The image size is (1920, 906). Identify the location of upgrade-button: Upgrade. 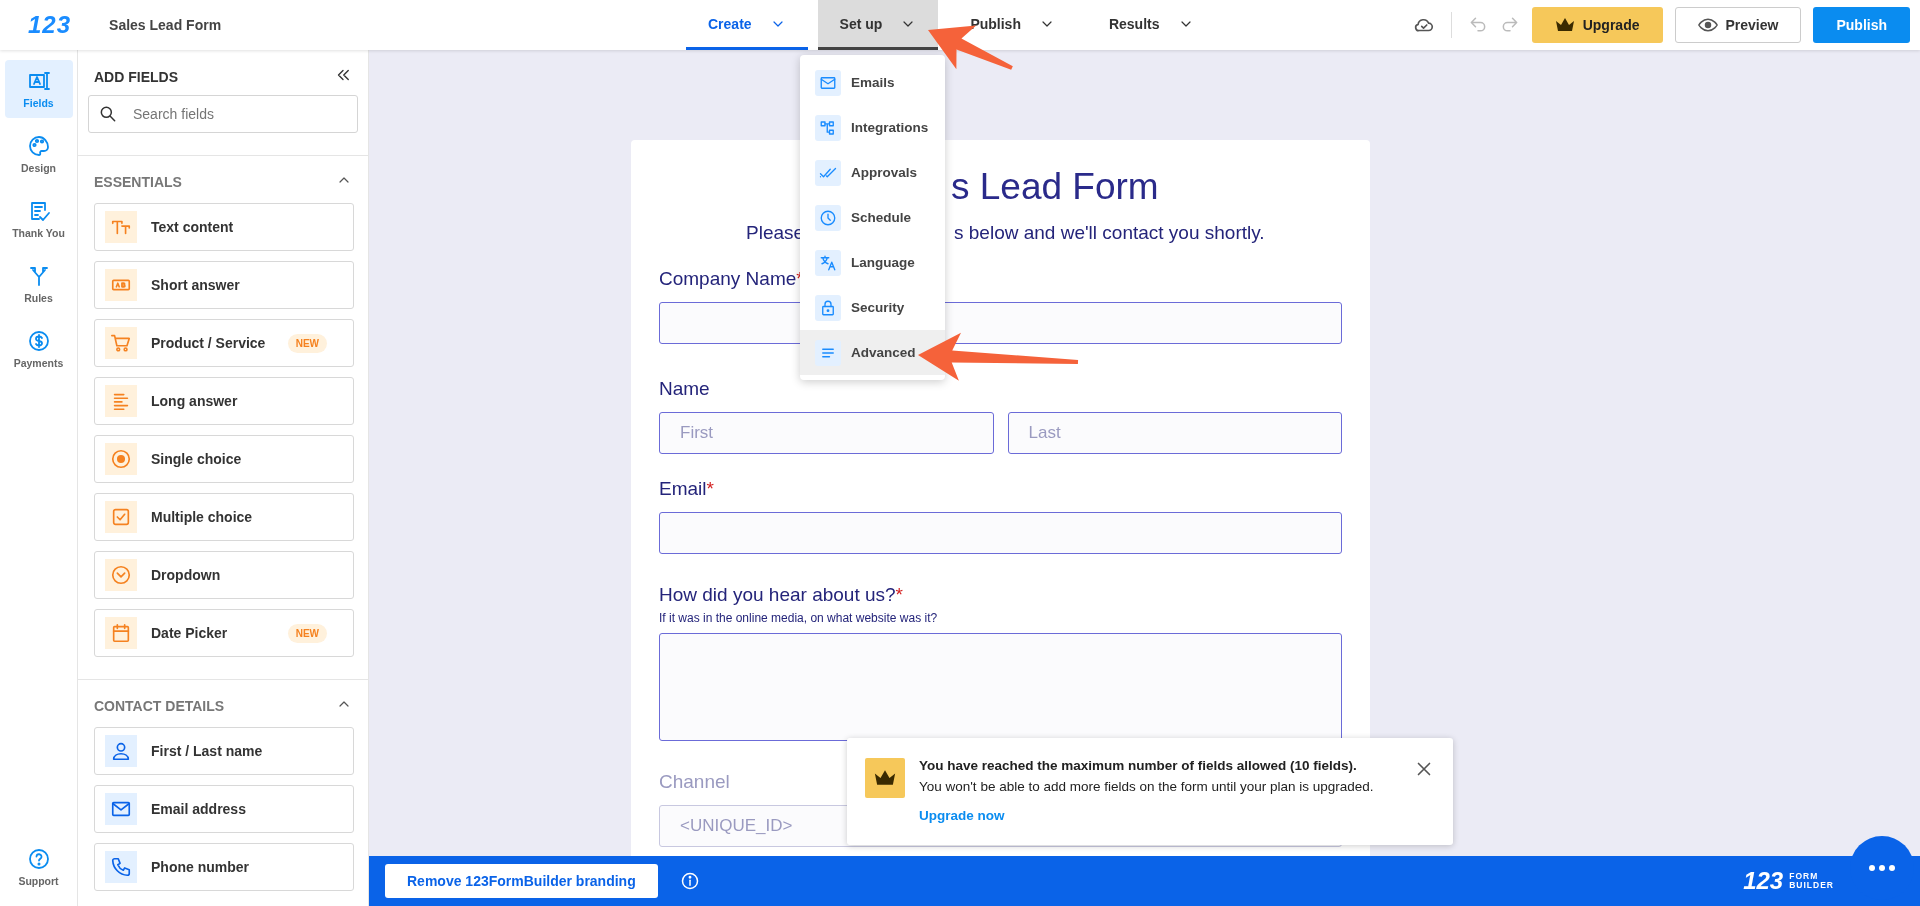
(1597, 25).